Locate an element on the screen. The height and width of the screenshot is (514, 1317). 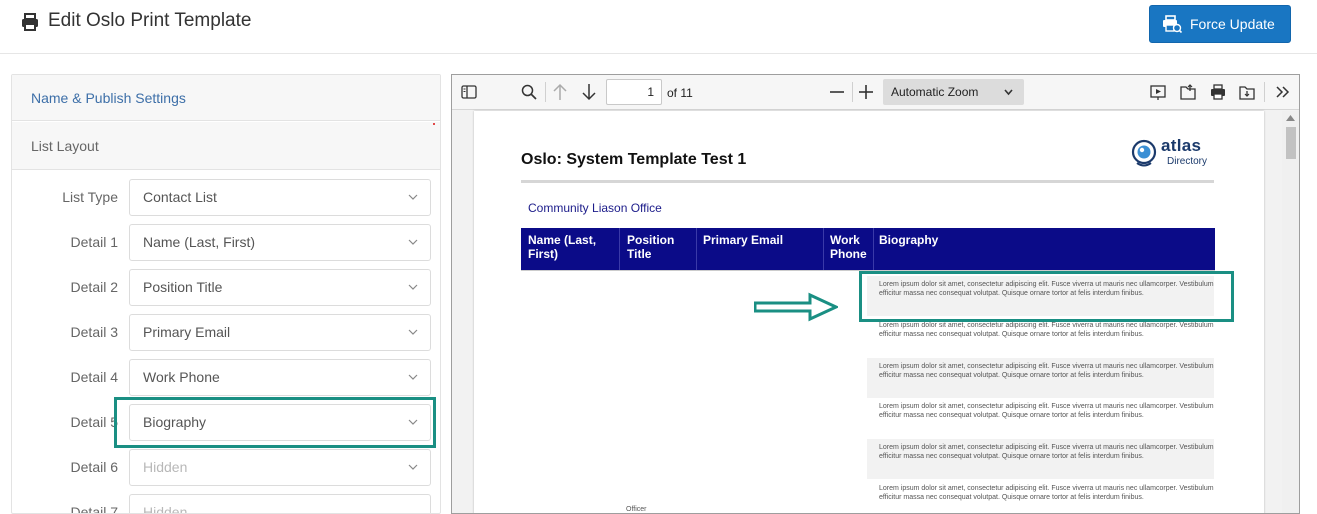
detail-2-label: Detail 2 is located at coordinates (94, 287).